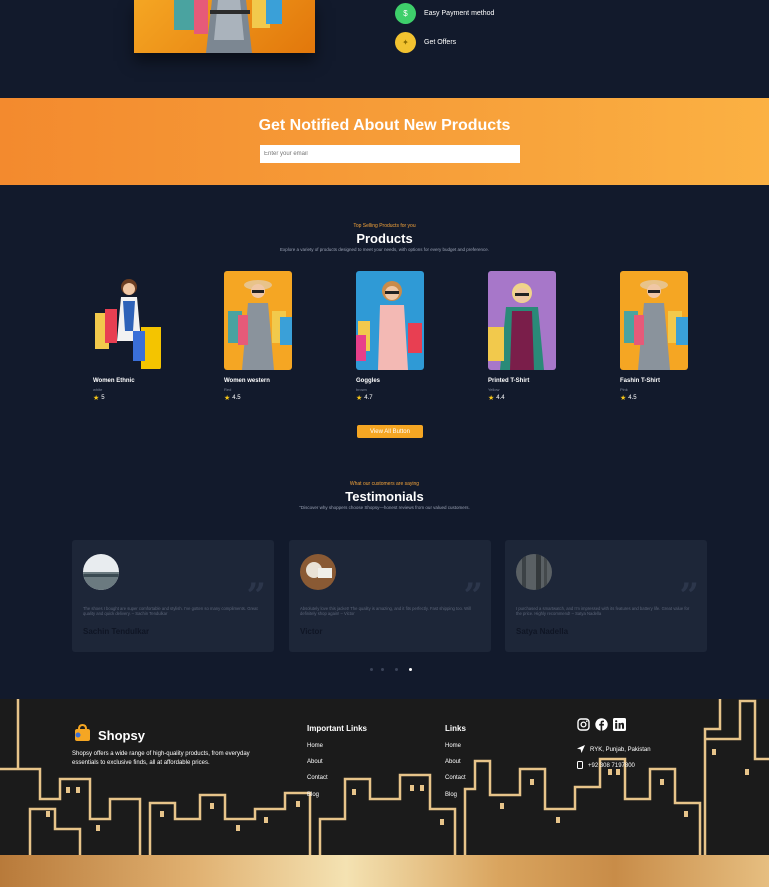 The height and width of the screenshot is (887, 769). What do you see at coordinates (611, 766) in the screenshot?
I see `phone-text: +92 308 7197800` at bounding box center [611, 766].